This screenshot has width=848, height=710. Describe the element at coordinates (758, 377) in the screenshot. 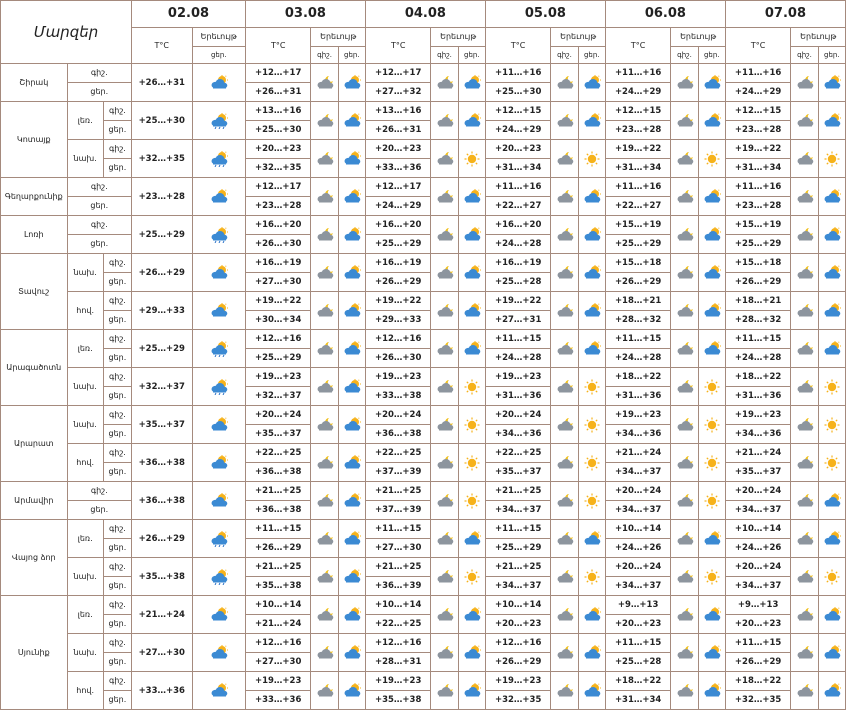

I see `temp-cell: +18…+22` at that location.